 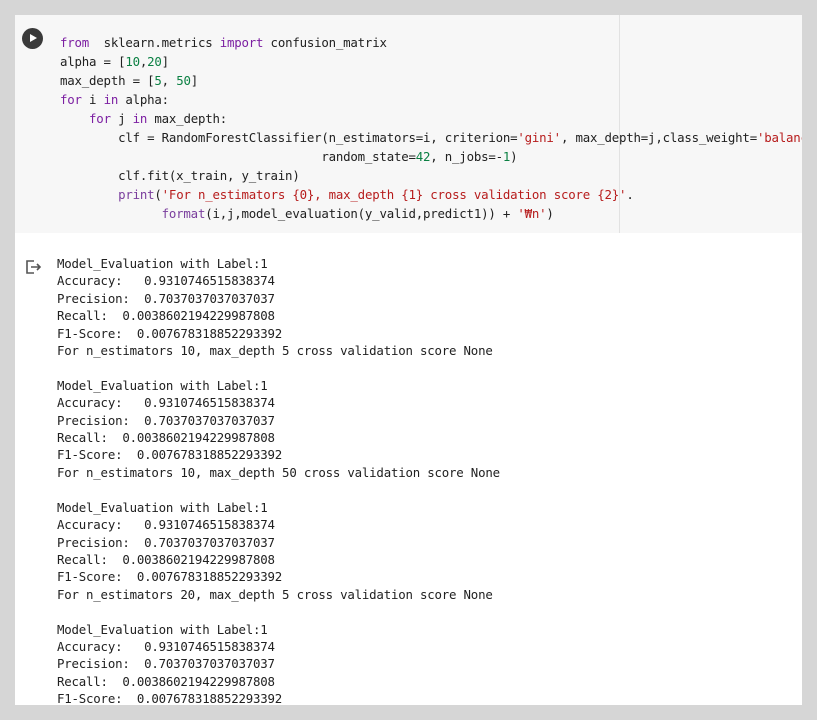 What do you see at coordinates (92, 99) in the screenshot?
I see `code-token: i` at bounding box center [92, 99].